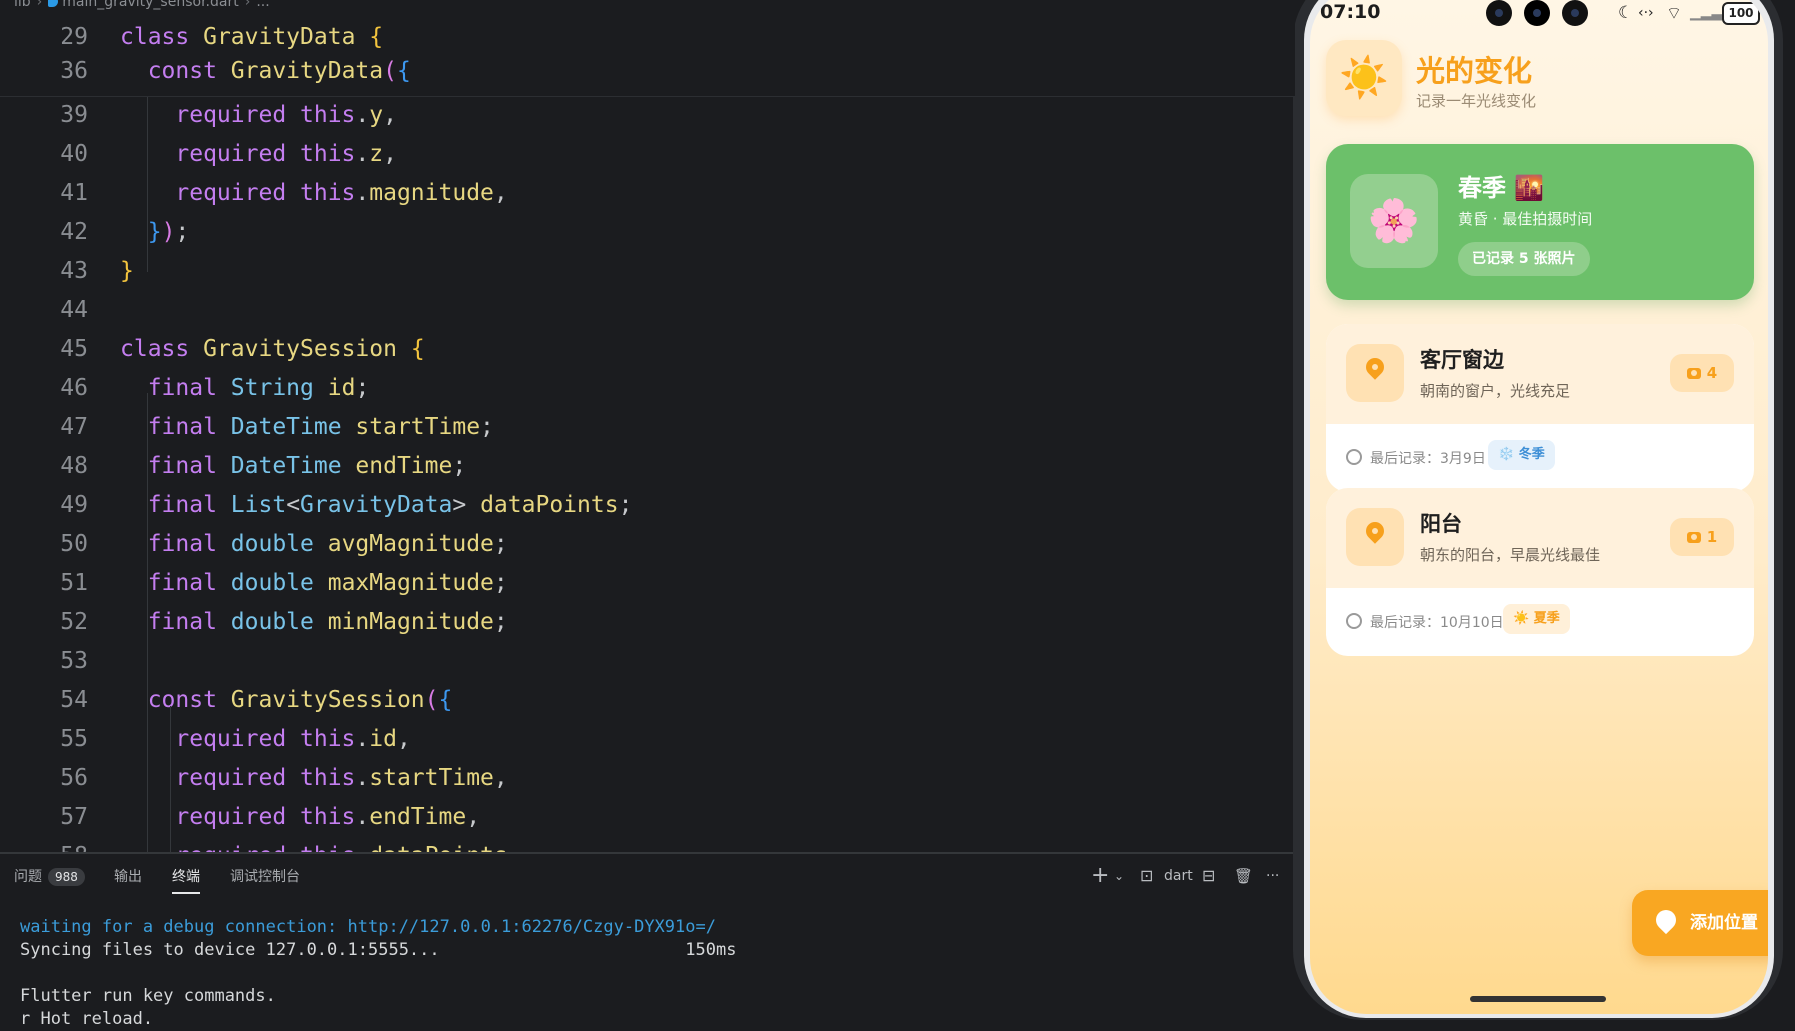 The image size is (1795, 1031). What do you see at coordinates (647, 739) in the screenshot?
I see `code-line: 55 required this.id,` at bounding box center [647, 739].